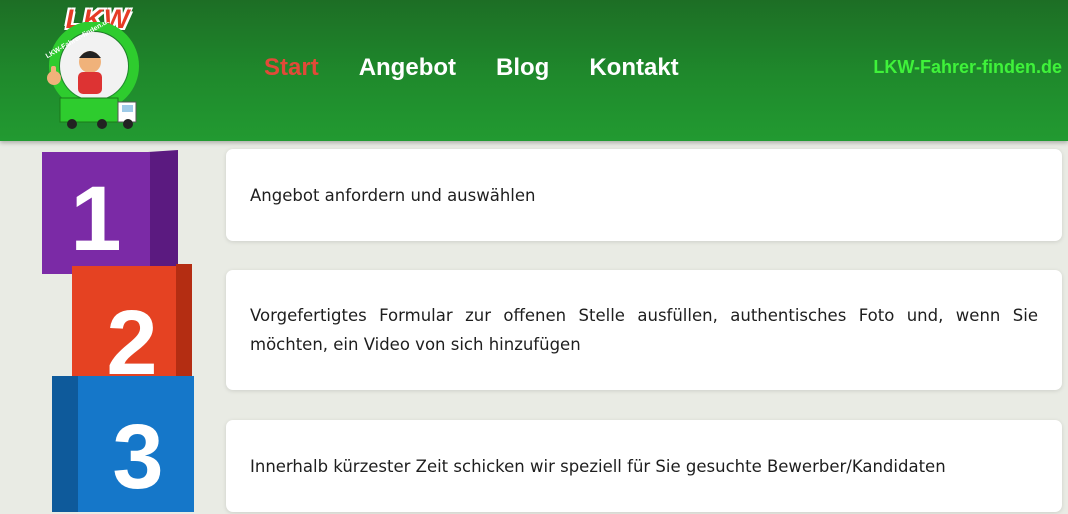  Describe the element at coordinates (137, 457) in the screenshot. I see `block-3-number: 3` at that location.